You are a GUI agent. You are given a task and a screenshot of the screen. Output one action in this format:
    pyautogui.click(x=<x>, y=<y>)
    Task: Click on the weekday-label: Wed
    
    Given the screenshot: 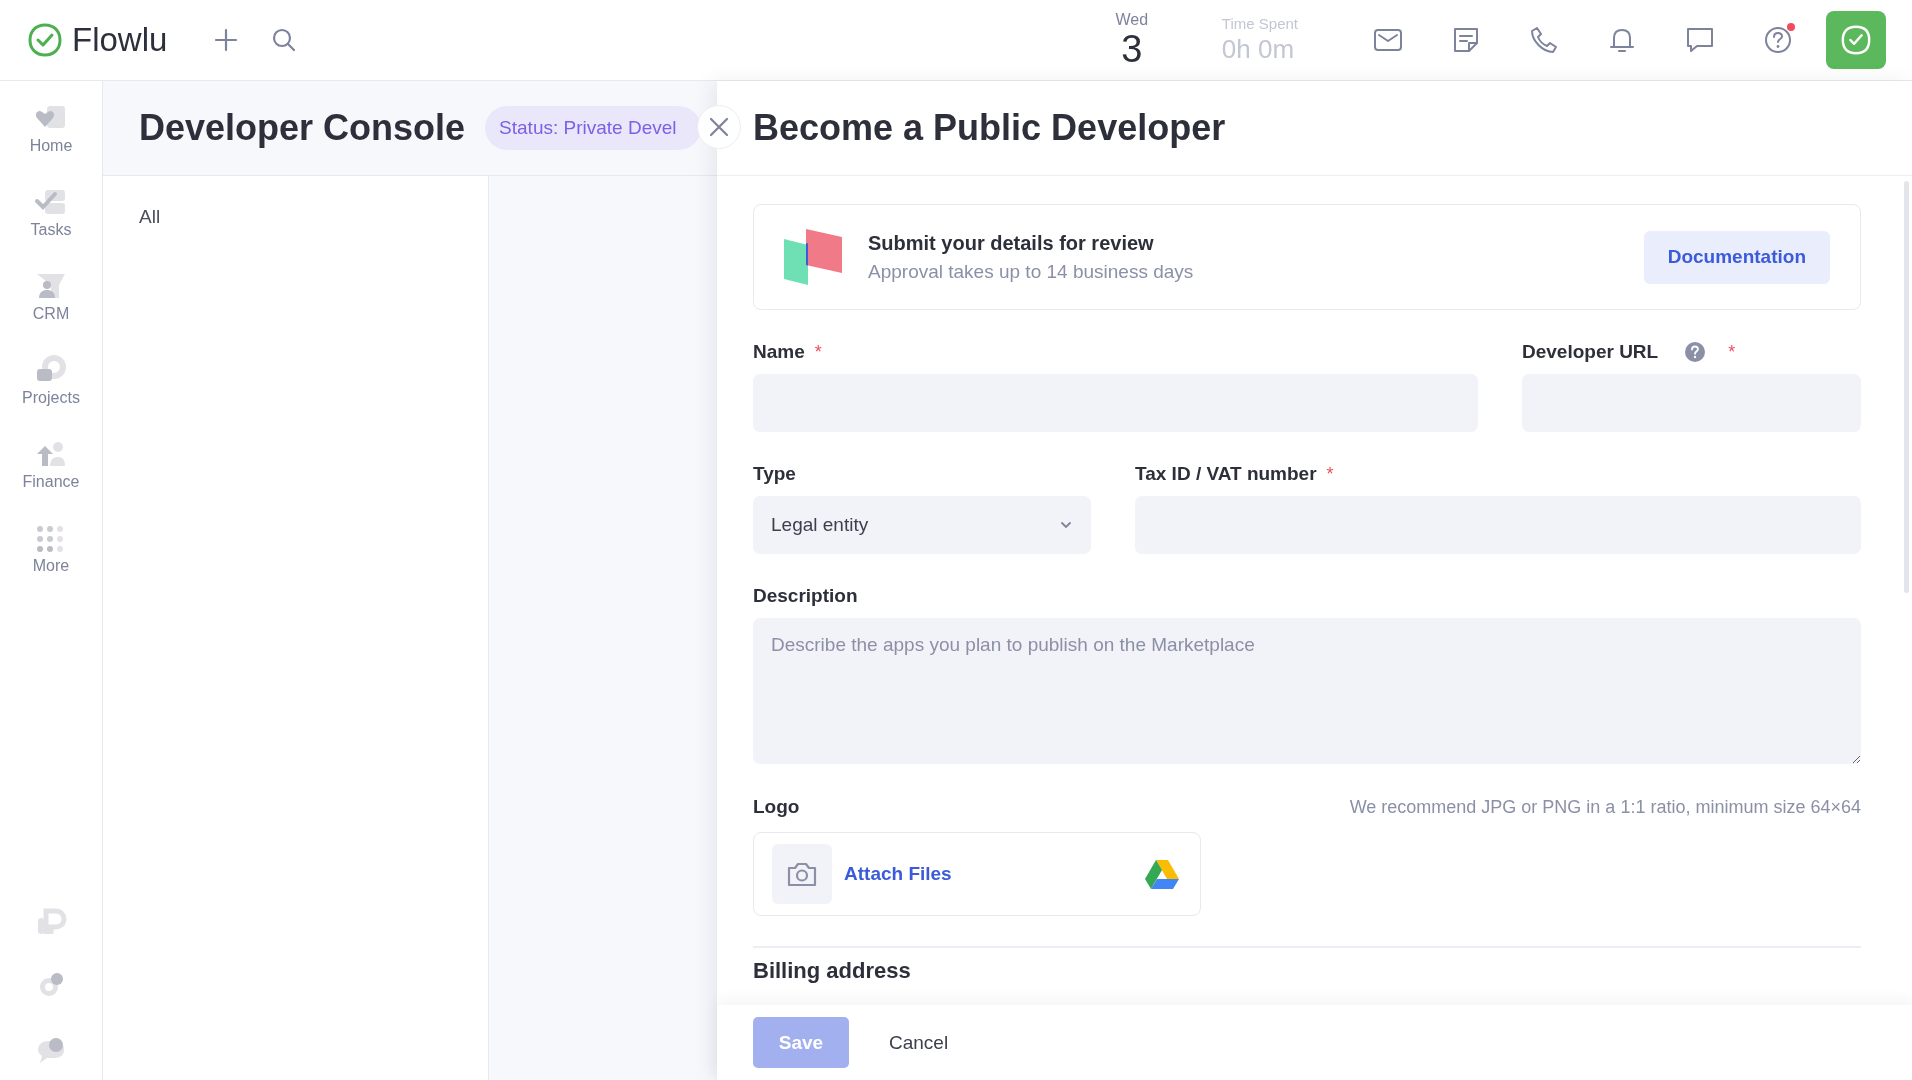 What is the action you would take?
    pyautogui.click(x=1132, y=20)
    